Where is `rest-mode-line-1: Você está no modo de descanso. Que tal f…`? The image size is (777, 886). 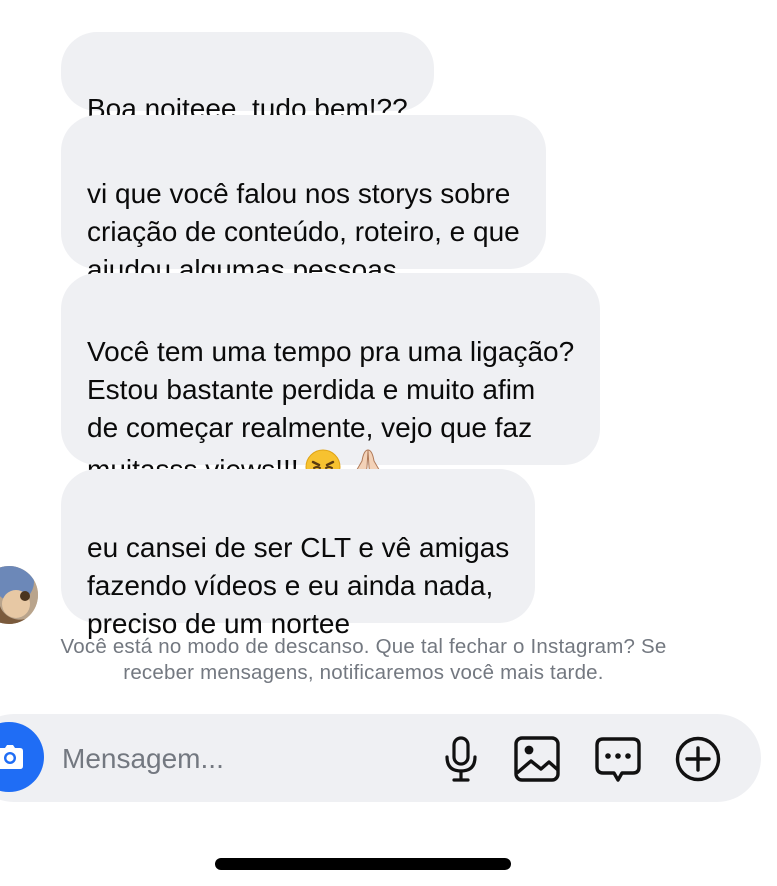 rest-mode-line-1: Você está no modo de descanso. Que tal f… is located at coordinates (363, 646).